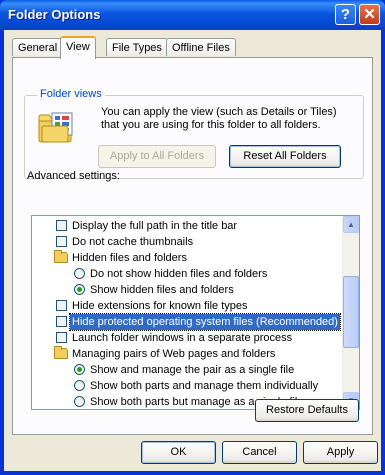 The width and height of the screenshot is (385, 475). Describe the element at coordinates (71, 94) in the screenshot. I see `folder-views-legend: Folder views` at that location.